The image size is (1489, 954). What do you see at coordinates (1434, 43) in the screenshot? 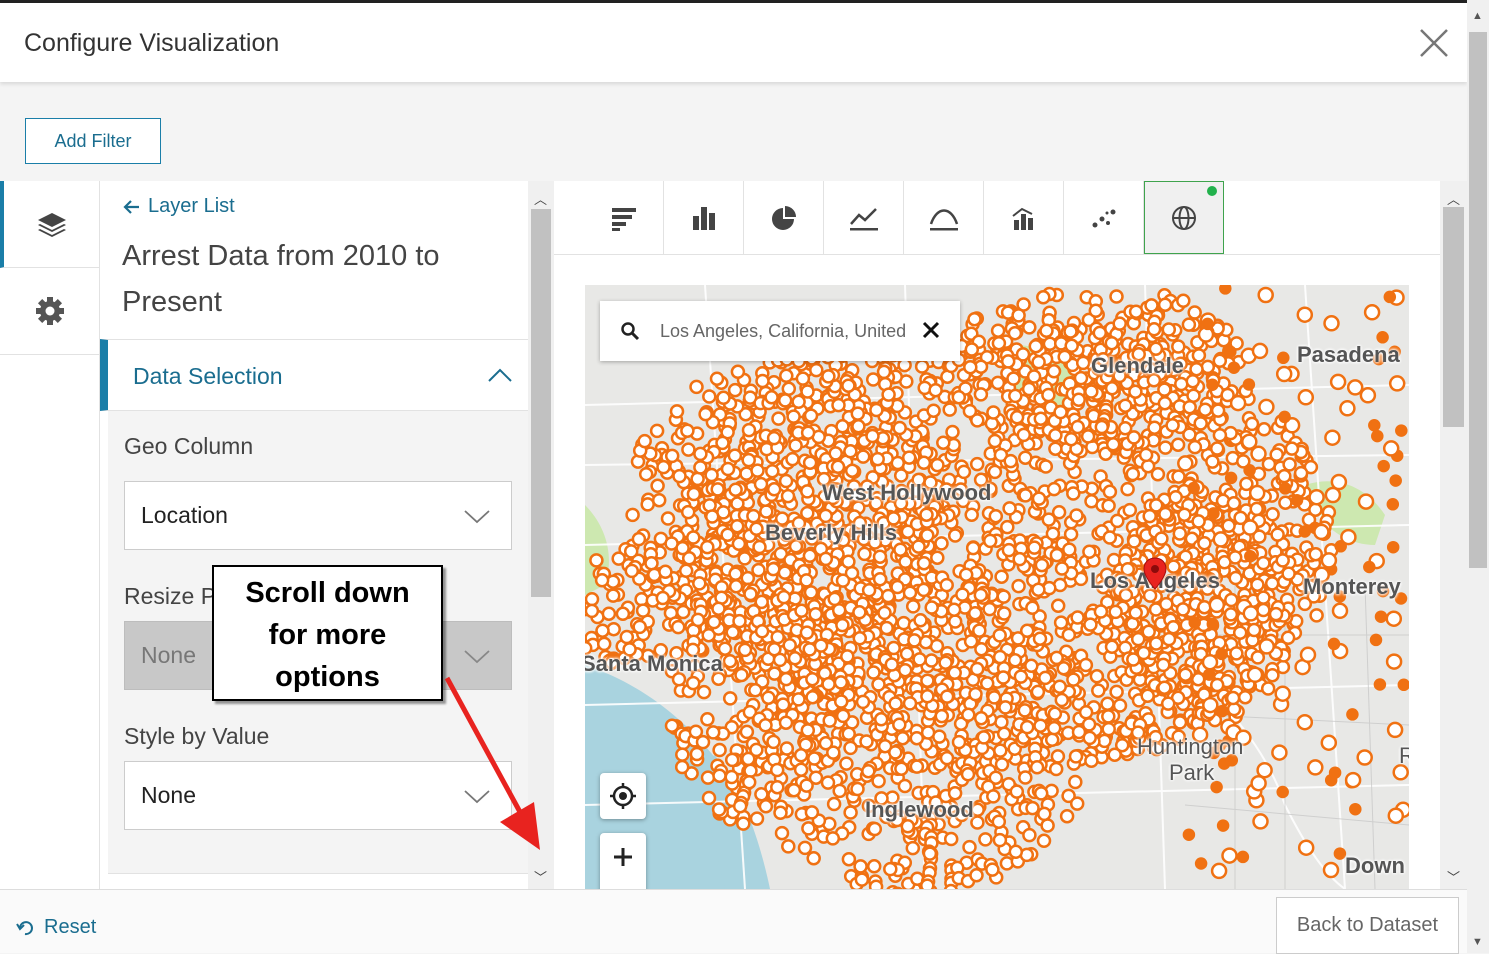
I see `close-icon` at bounding box center [1434, 43].